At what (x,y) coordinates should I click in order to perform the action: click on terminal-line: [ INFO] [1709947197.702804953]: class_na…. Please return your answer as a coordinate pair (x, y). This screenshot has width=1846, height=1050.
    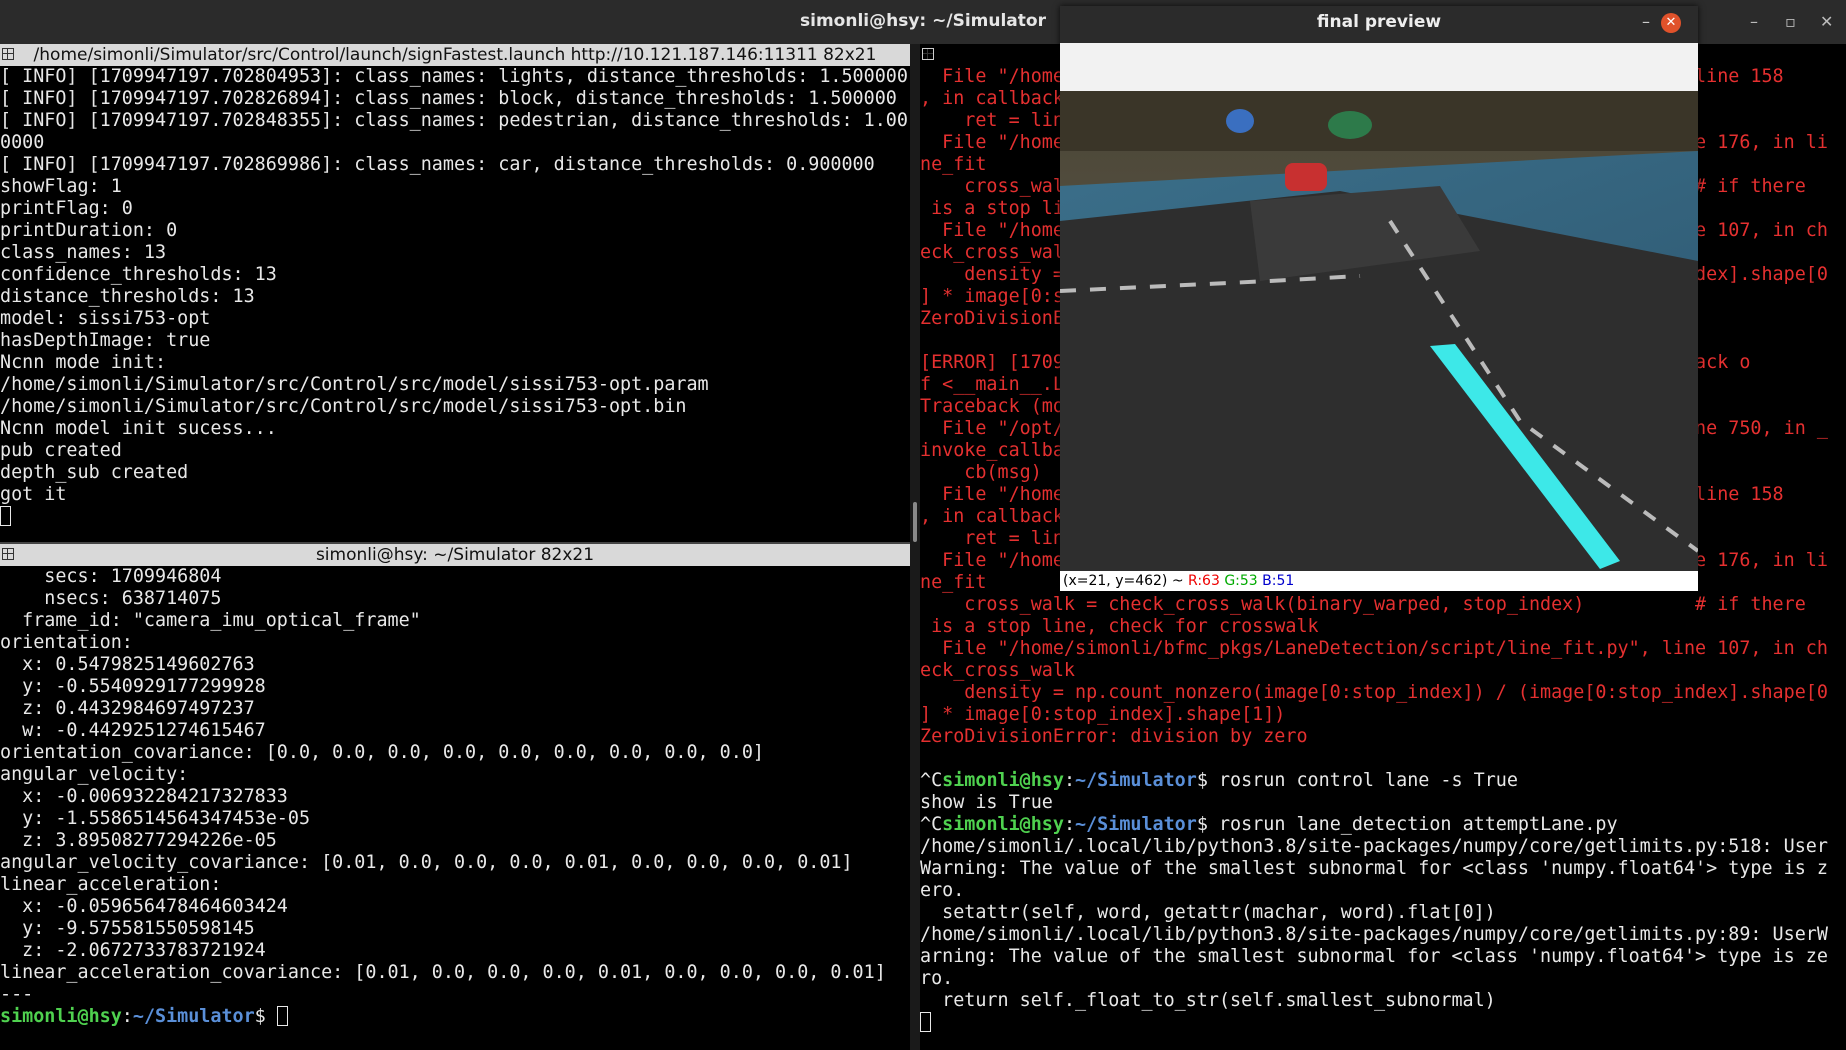
    Looking at the image, I should click on (454, 76).